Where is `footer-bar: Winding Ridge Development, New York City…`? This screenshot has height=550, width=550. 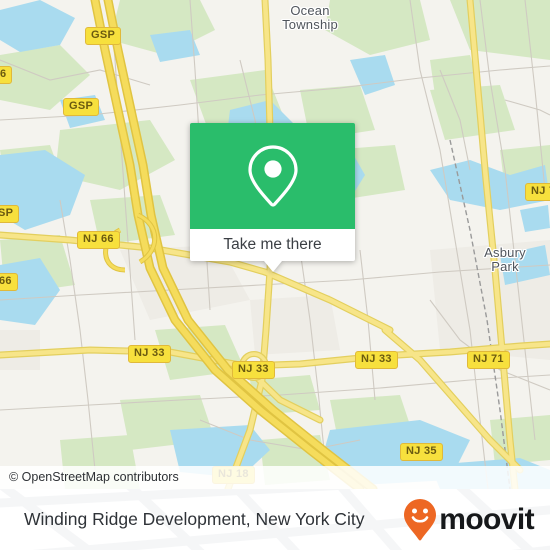
footer-bar: Winding Ridge Development, New York City… is located at coordinates (275, 519).